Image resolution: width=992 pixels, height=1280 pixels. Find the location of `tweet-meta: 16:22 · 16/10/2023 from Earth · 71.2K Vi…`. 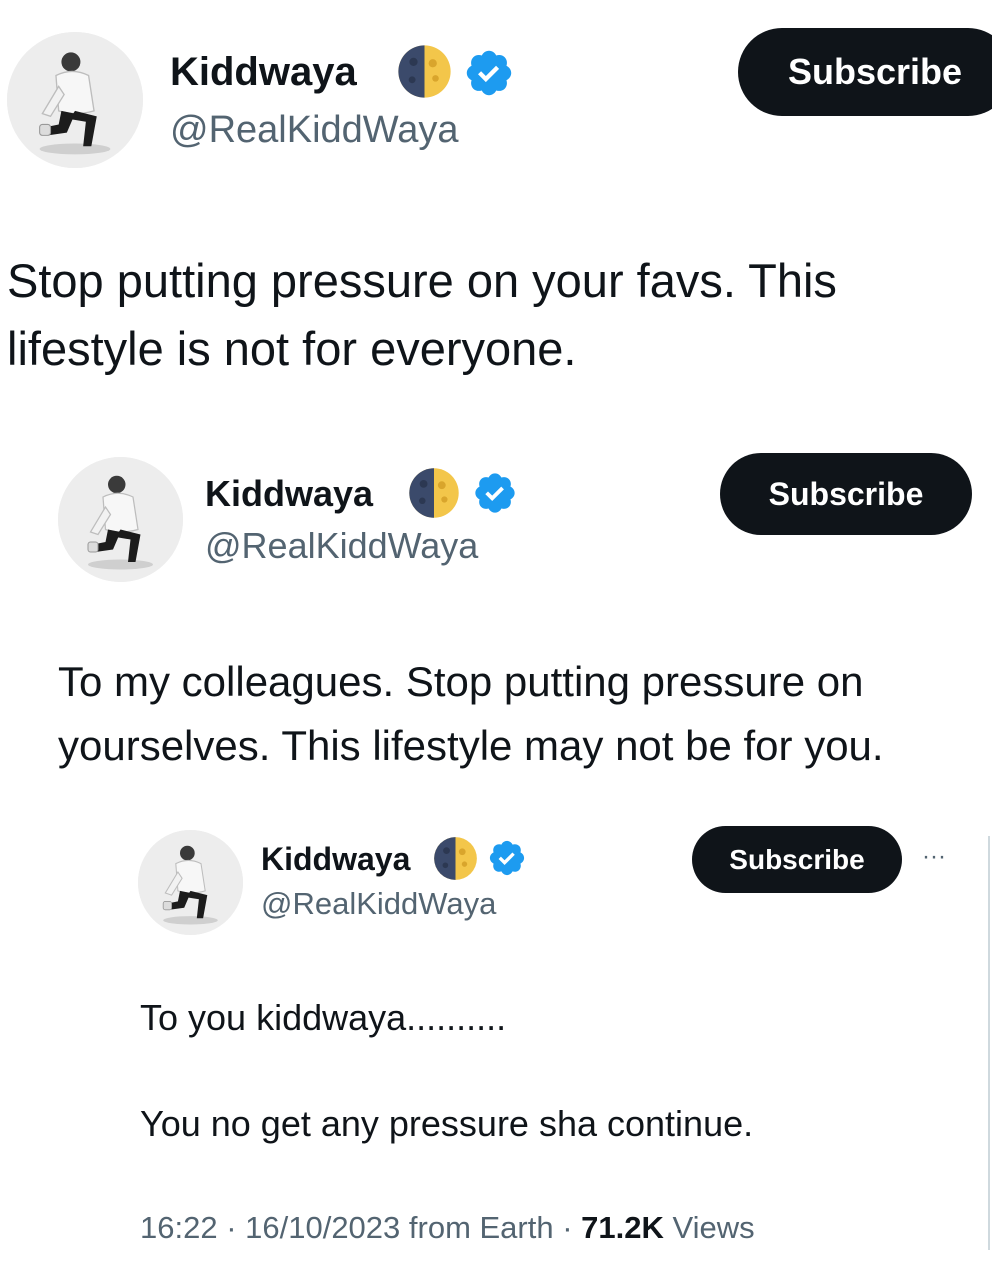

tweet-meta: 16:22 · 16/10/2023 from Earth · 71.2K Vi… is located at coordinates (447, 1228).